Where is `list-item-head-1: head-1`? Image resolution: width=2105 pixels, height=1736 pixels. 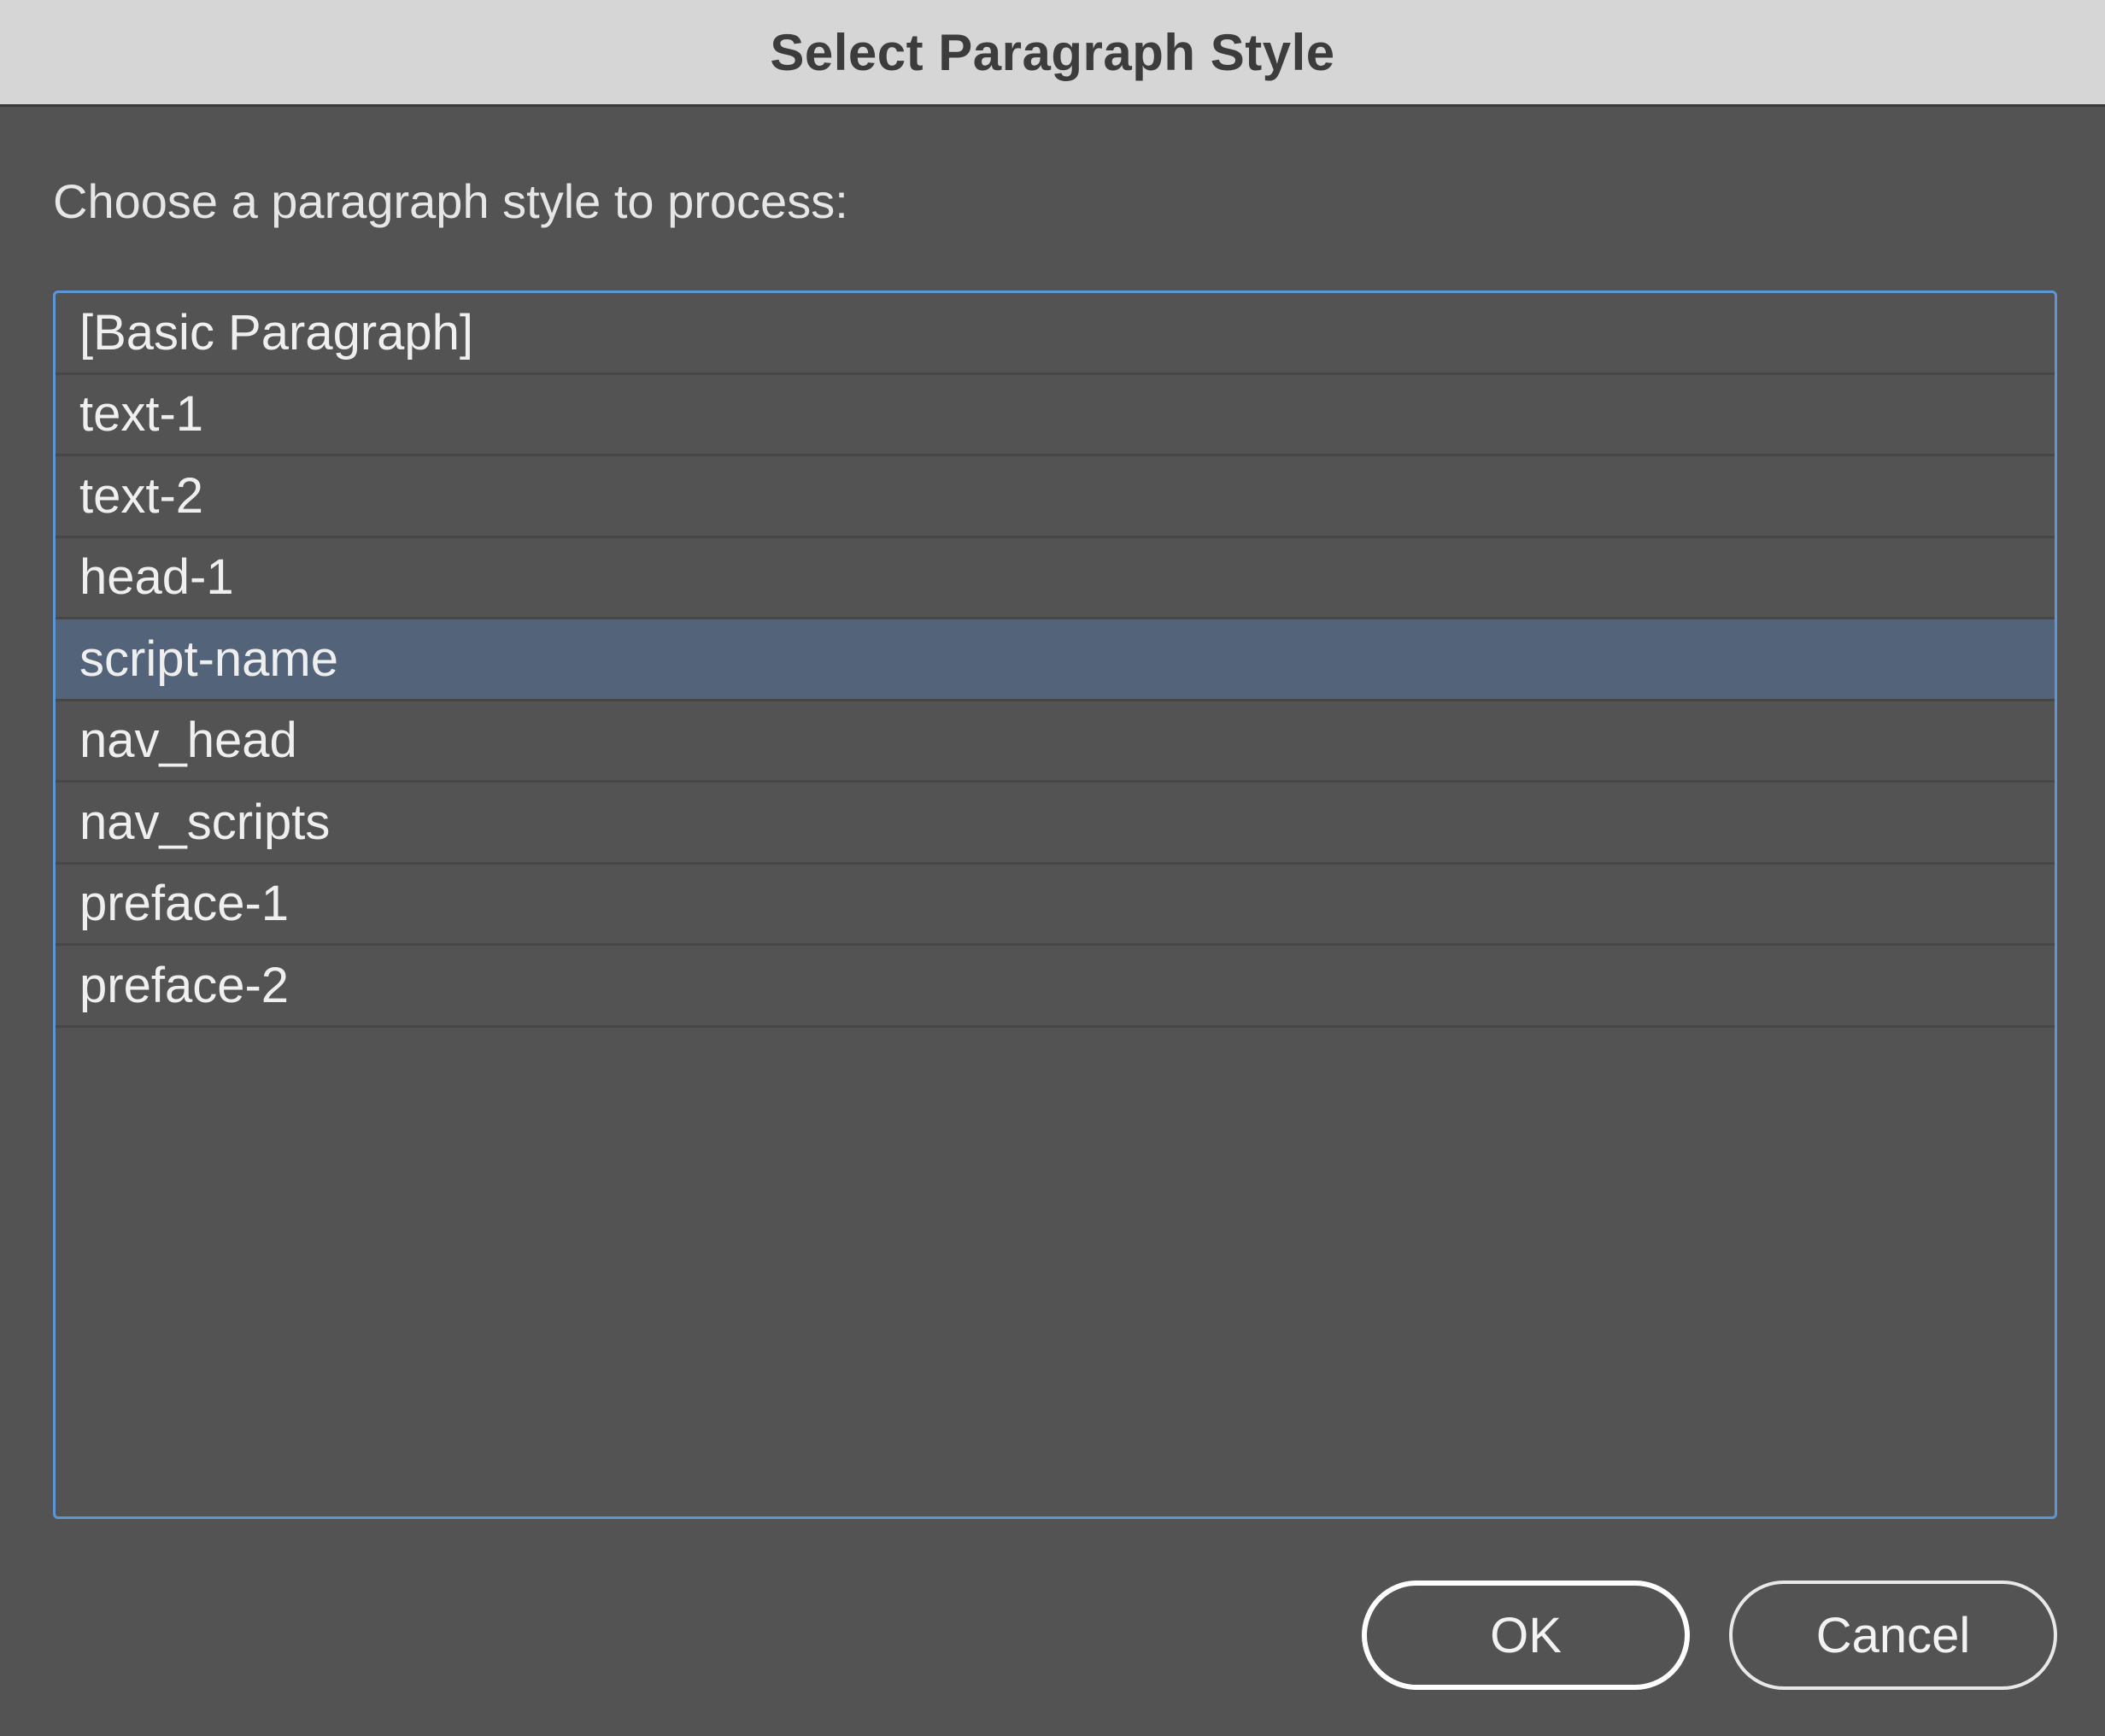 list-item-head-1: head-1 is located at coordinates (1055, 579).